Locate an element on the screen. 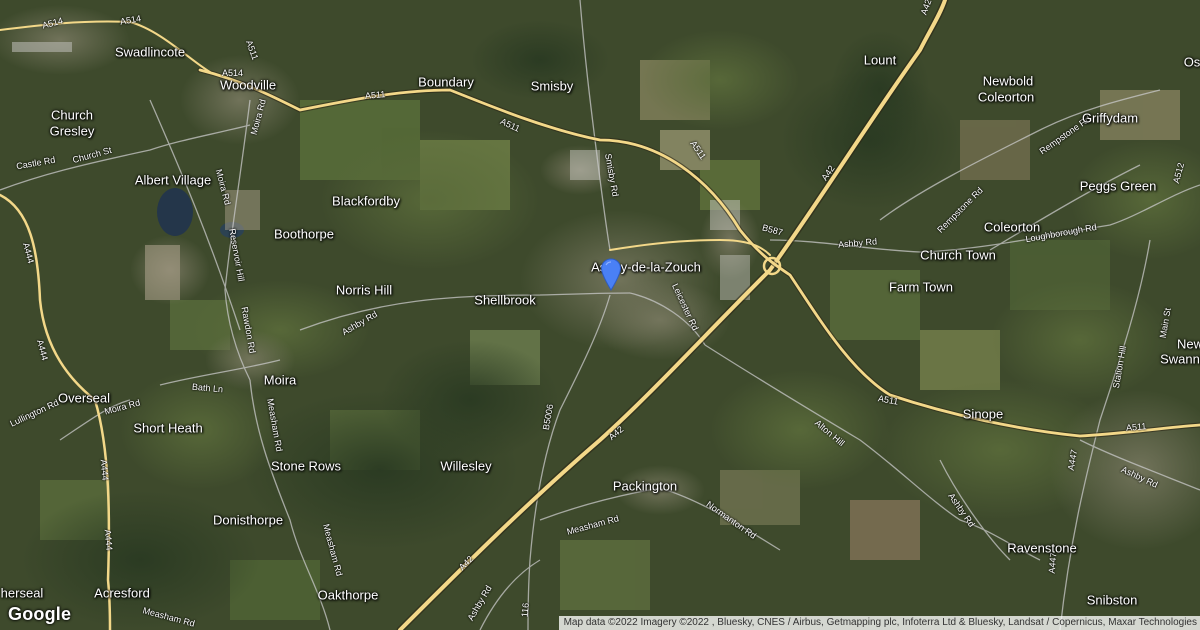 The height and width of the screenshot is (630, 1200). google-logo: Google is located at coordinates (40, 614).